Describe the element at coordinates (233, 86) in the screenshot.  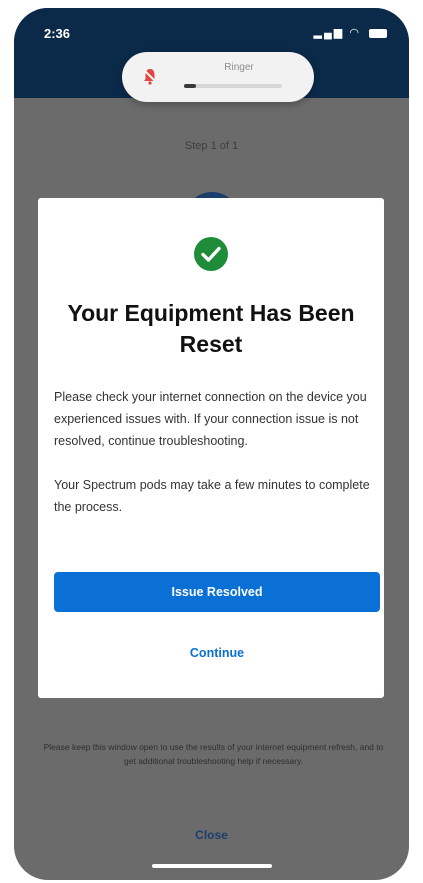
I see `ringer-volume-bar` at that location.